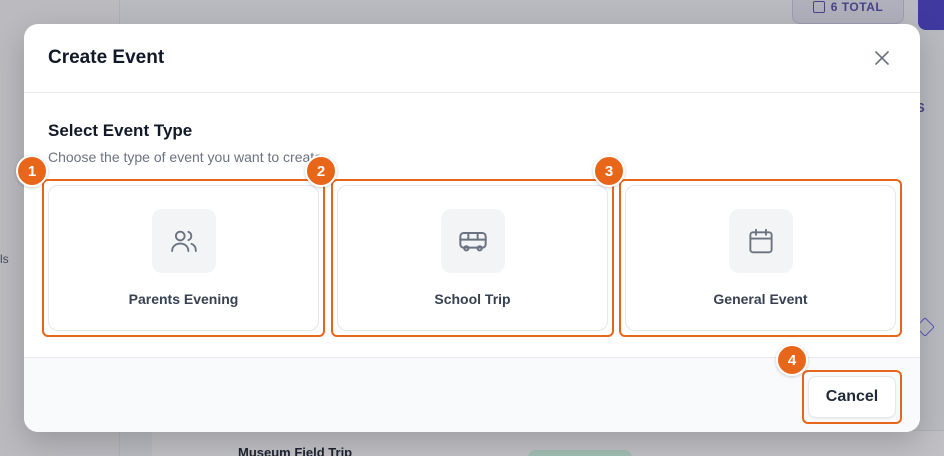  Describe the element at coordinates (120, 130) in the screenshot. I see `section-title: Select Event Type` at that location.